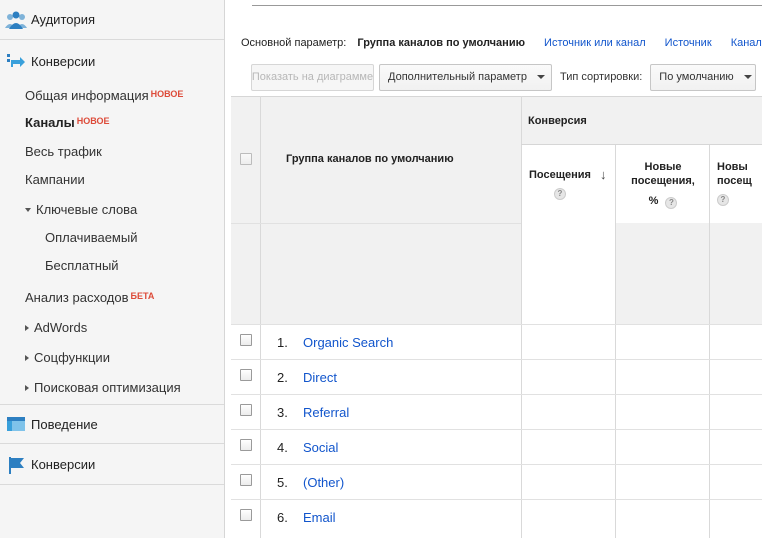 The height and width of the screenshot is (538, 762). I want to click on nav-item-overview: Общая информация НОВОЕ, so click(104, 96).